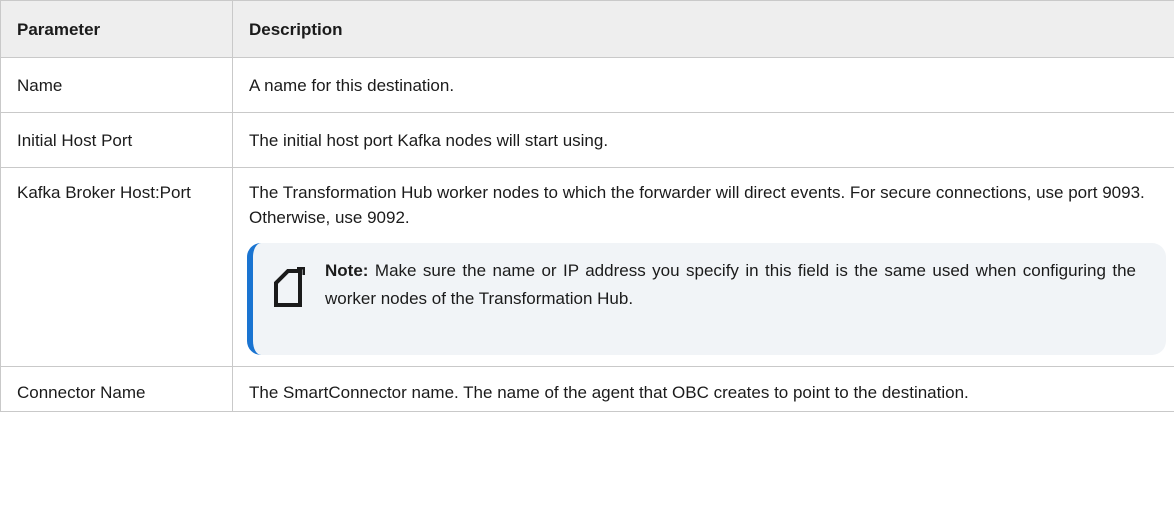 The width and height of the screenshot is (1174, 512). Describe the element at coordinates (347, 270) in the screenshot. I see `note-label: Note:` at that location.